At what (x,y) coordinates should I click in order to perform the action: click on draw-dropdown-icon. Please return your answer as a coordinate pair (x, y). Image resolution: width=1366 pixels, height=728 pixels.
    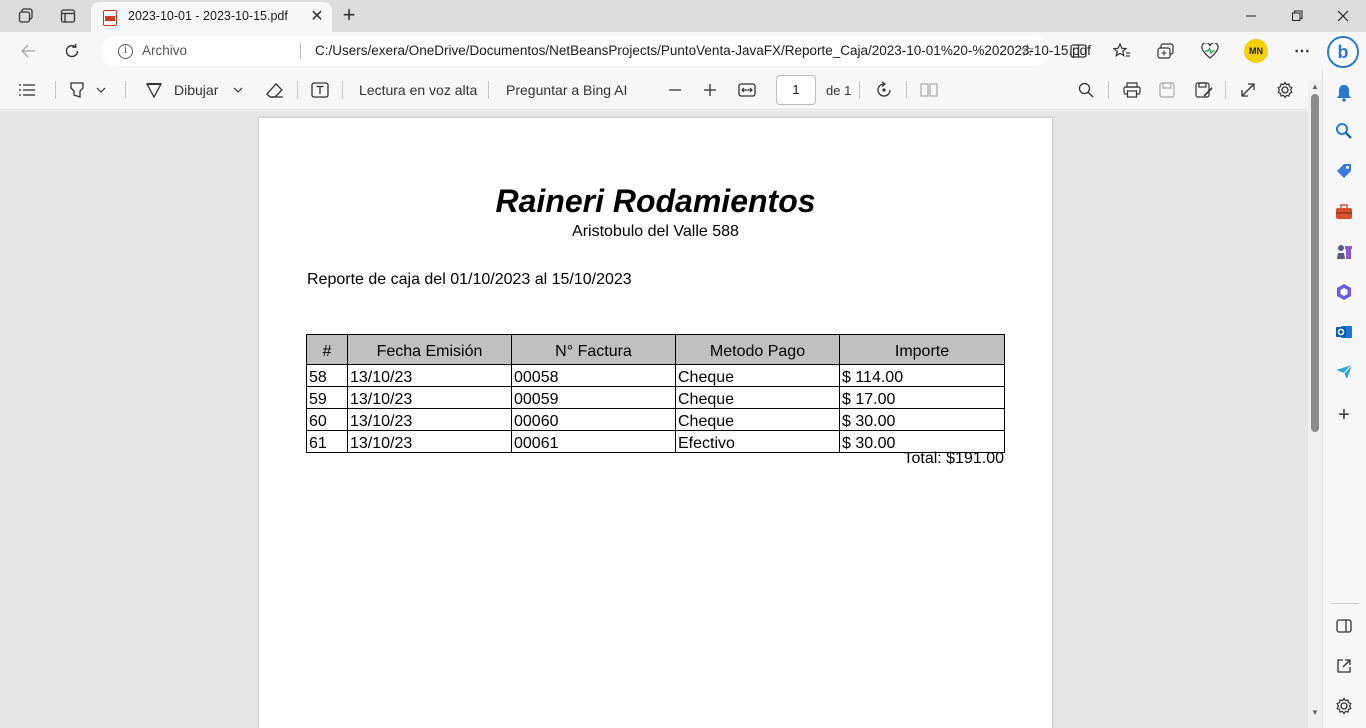
    Looking at the image, I should click on (238, 90).